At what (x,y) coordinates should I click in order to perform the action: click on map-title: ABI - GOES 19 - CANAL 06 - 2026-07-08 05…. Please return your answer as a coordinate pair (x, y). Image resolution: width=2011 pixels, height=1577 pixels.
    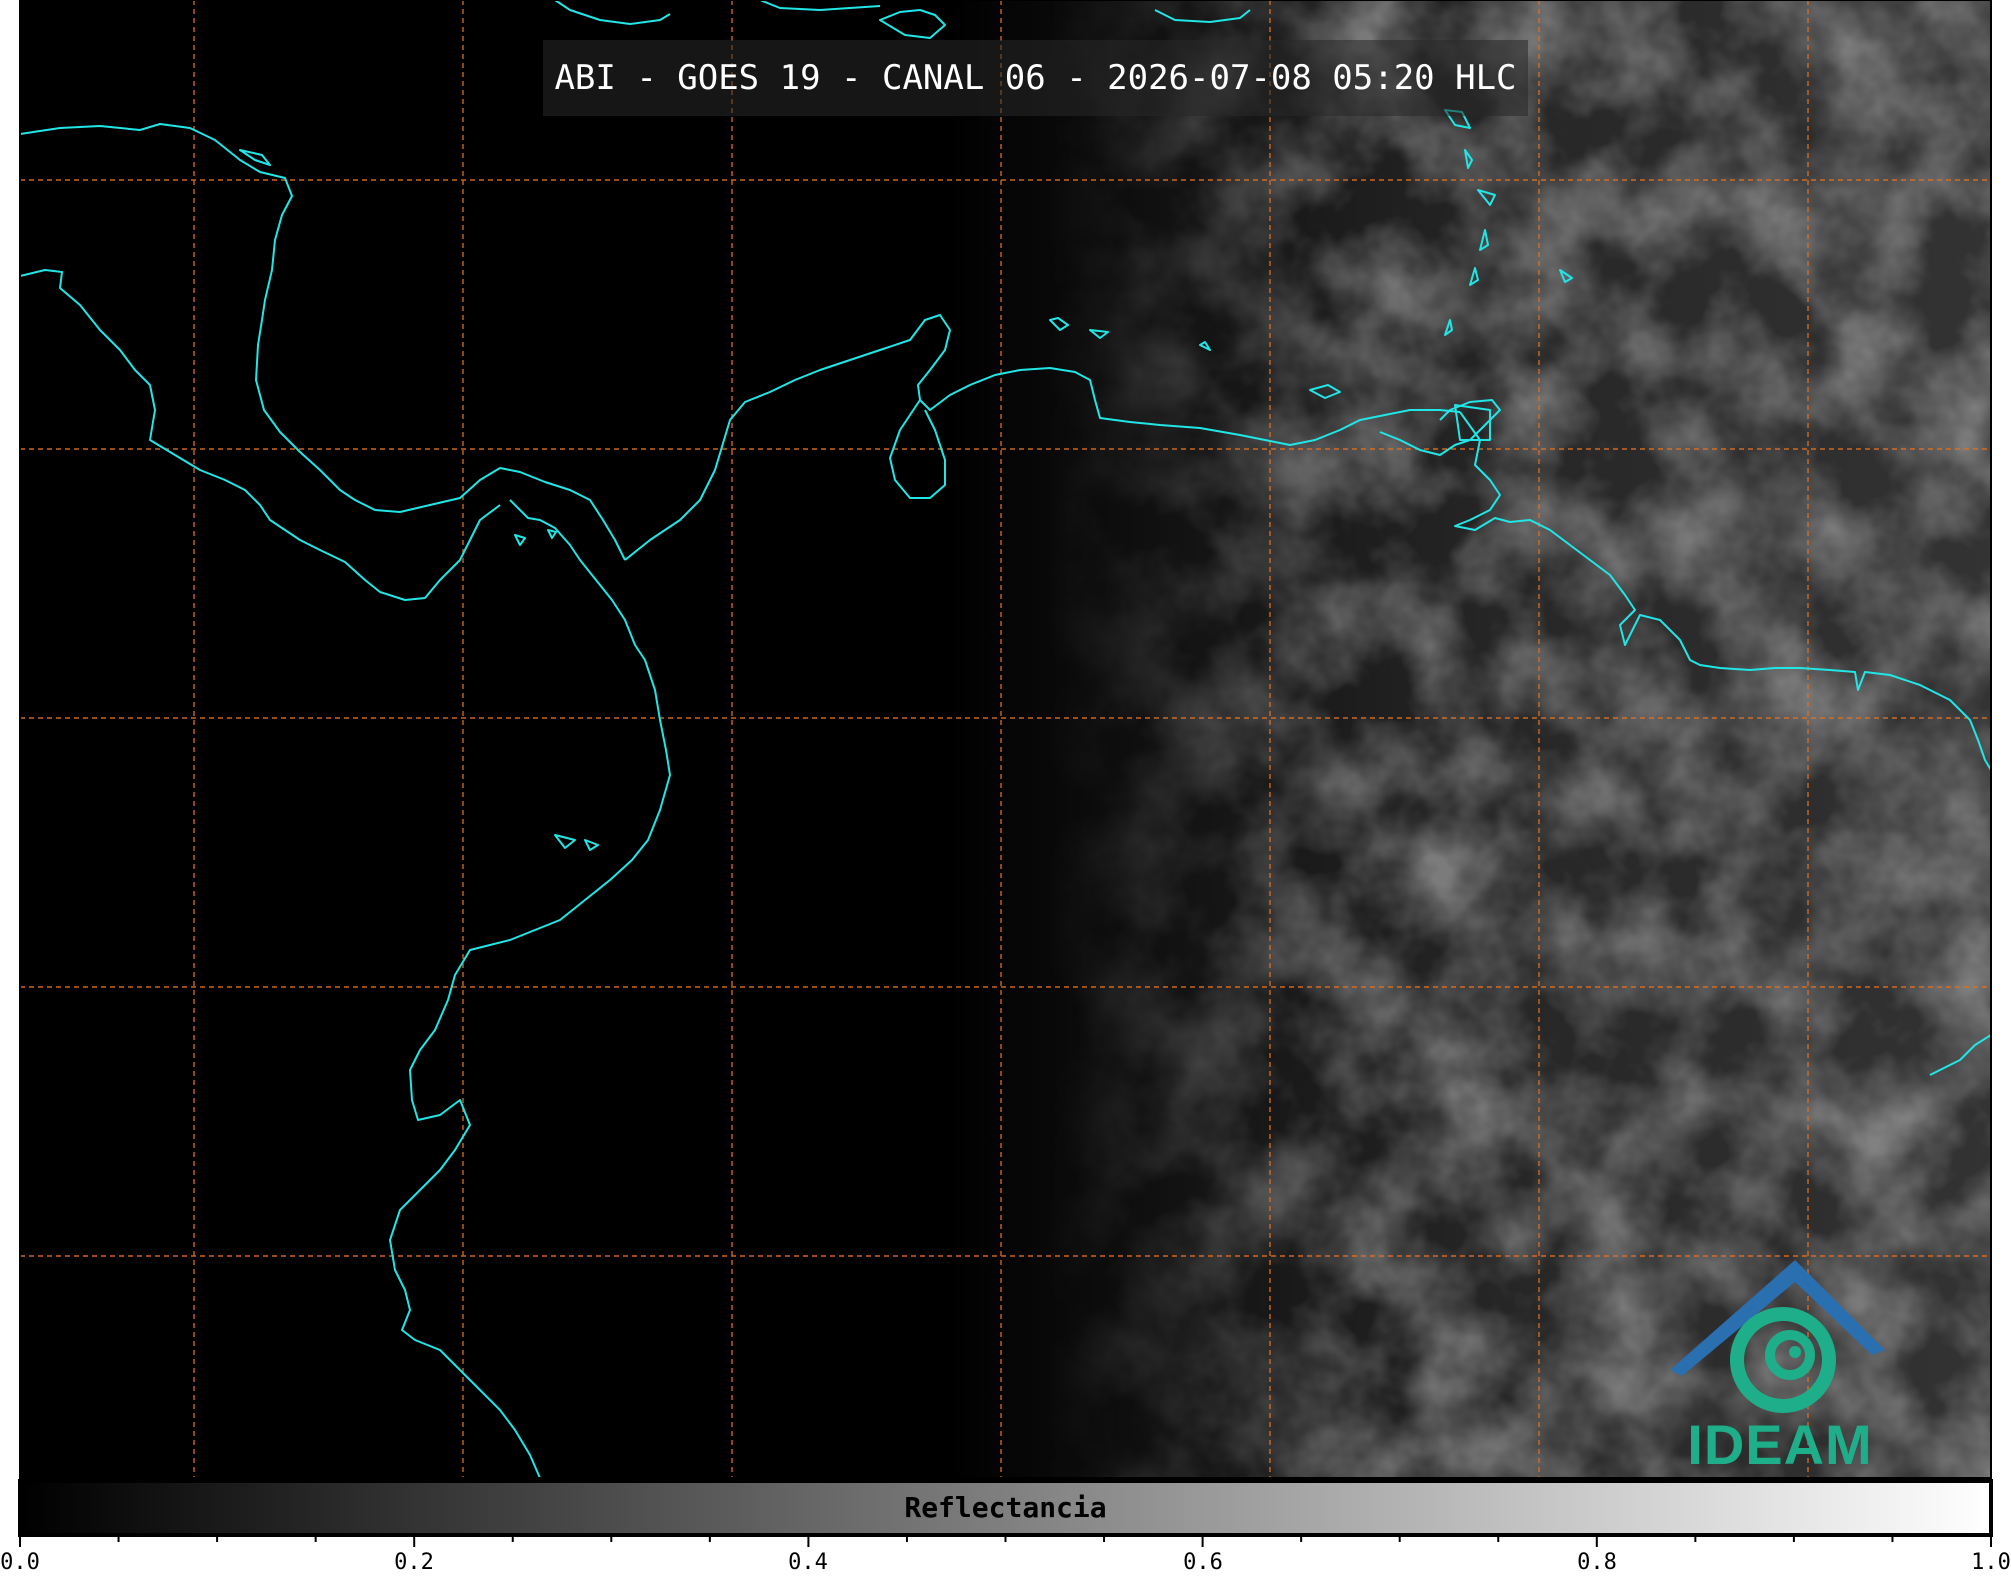
    Looking at the image, I should click on (1035, 78).